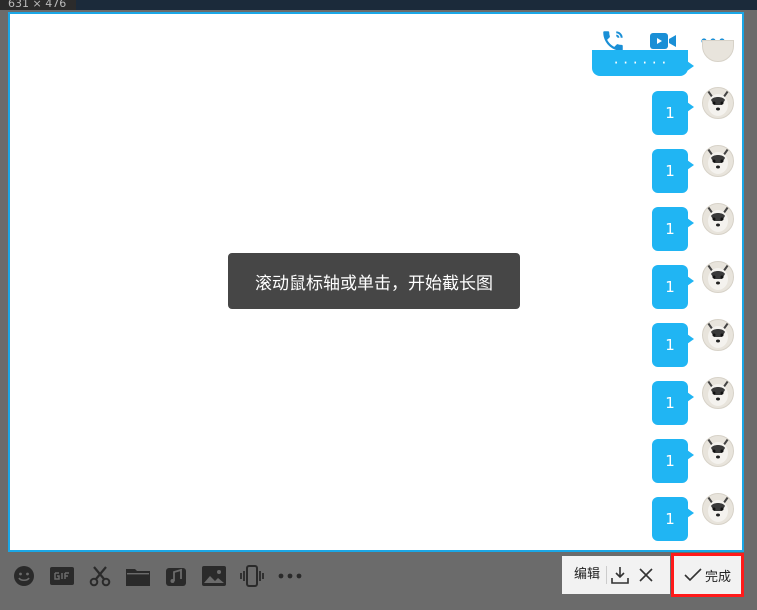 The image size is (757, 610). Describe the element at coordinates (252, 576) in the screenshot. I see `shake-icon` at that location.